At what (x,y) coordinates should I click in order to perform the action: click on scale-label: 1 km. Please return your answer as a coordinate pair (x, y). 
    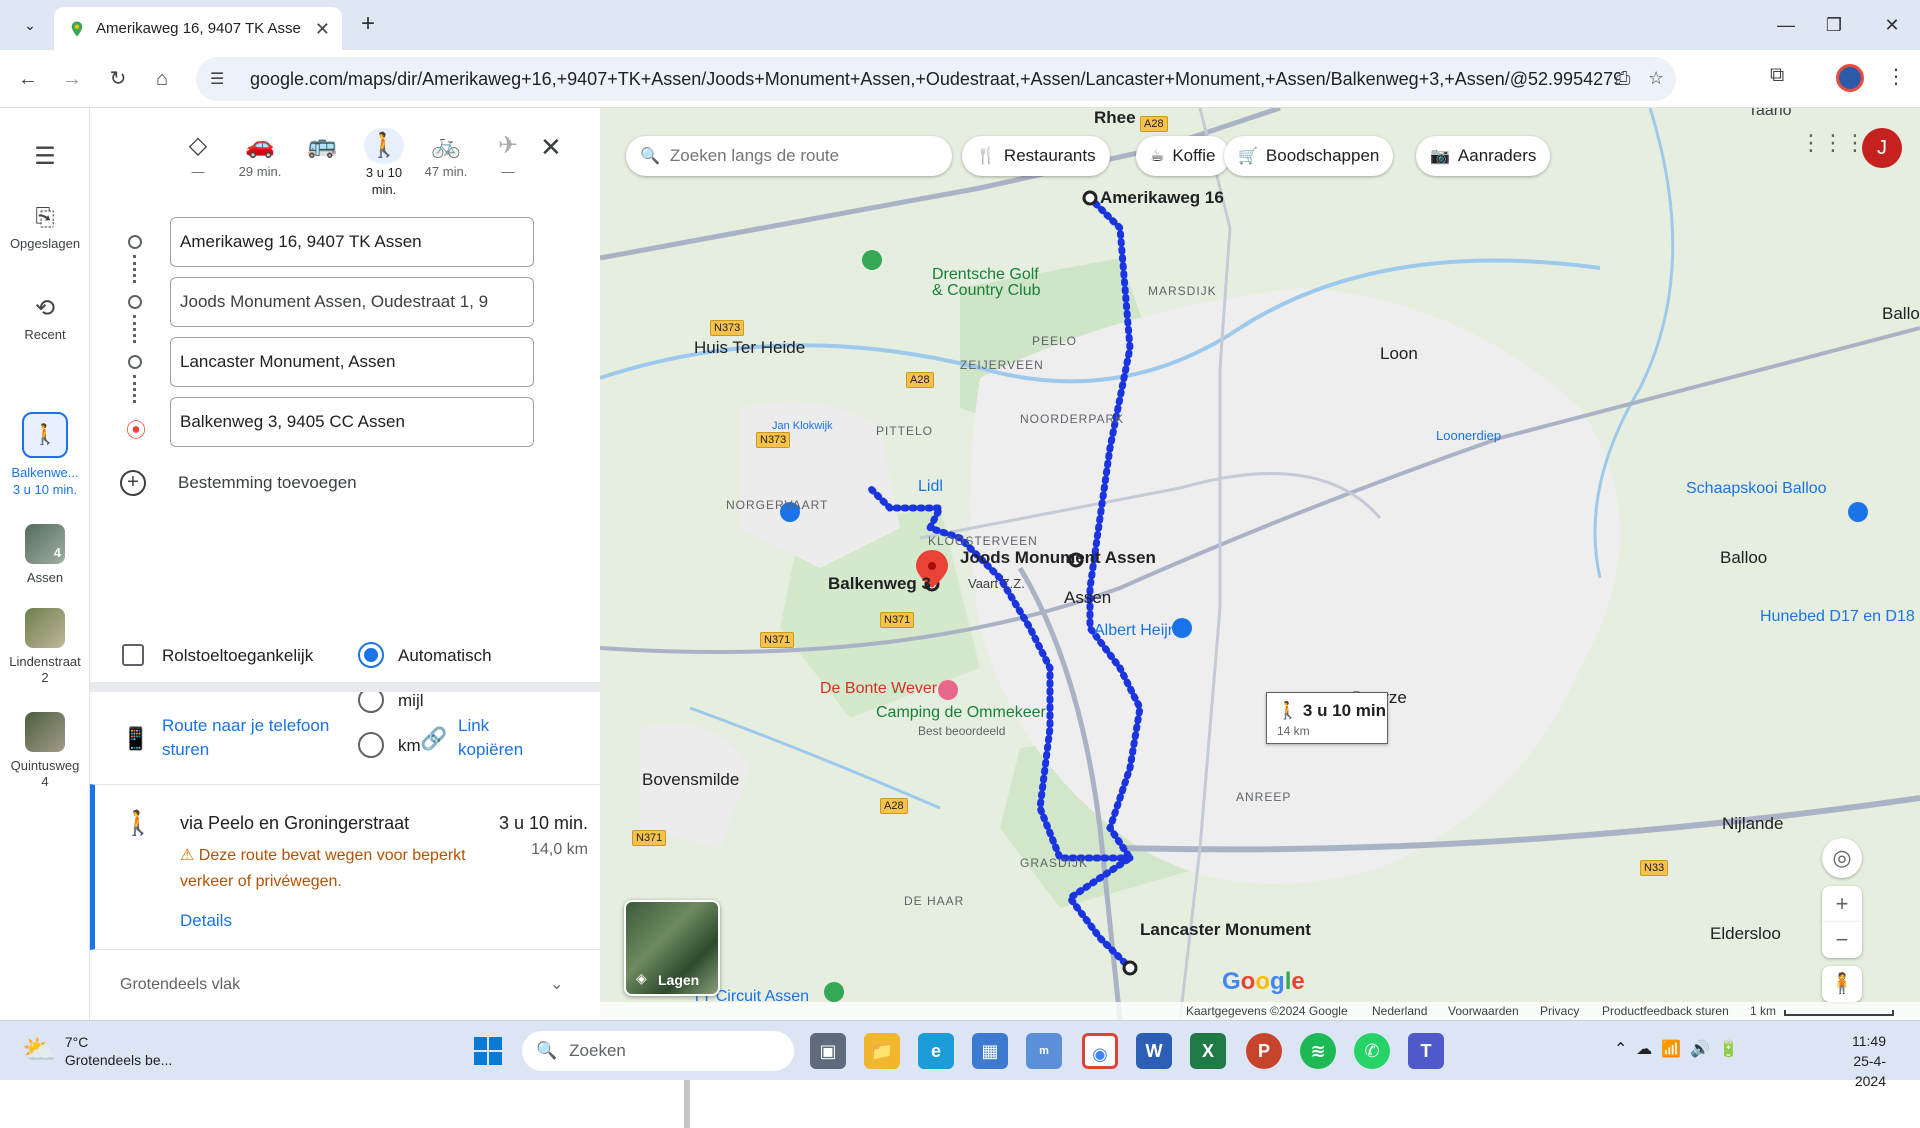
    Looking at the image, I should click on (1763, 1011).